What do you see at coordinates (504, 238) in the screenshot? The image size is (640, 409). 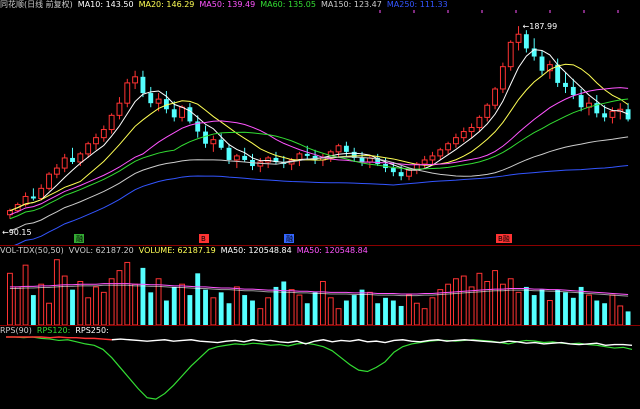 I see `marker-label: B融` at bounding box center [504, 238].